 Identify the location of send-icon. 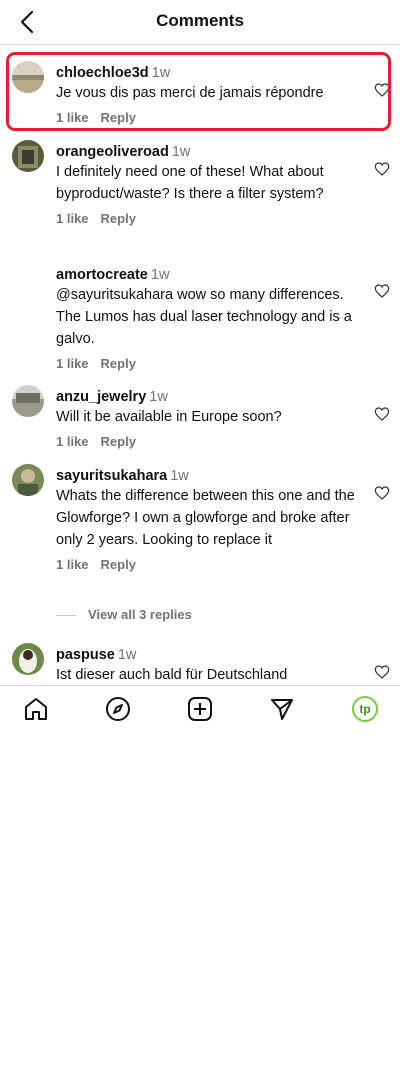
(282, 709).